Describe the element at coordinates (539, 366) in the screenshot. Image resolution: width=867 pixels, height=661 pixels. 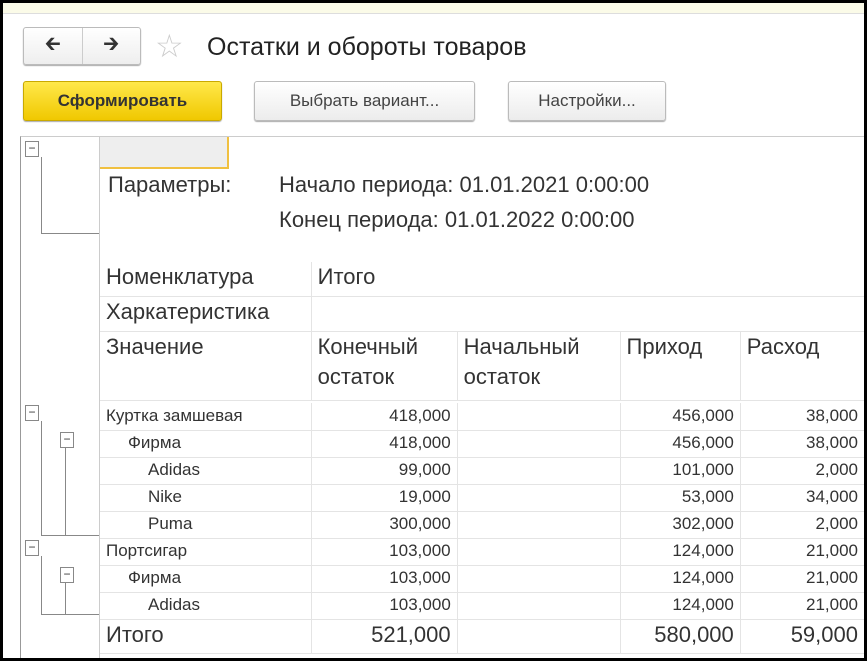
I see `header-start-balance: Начальный остаток` at that location.